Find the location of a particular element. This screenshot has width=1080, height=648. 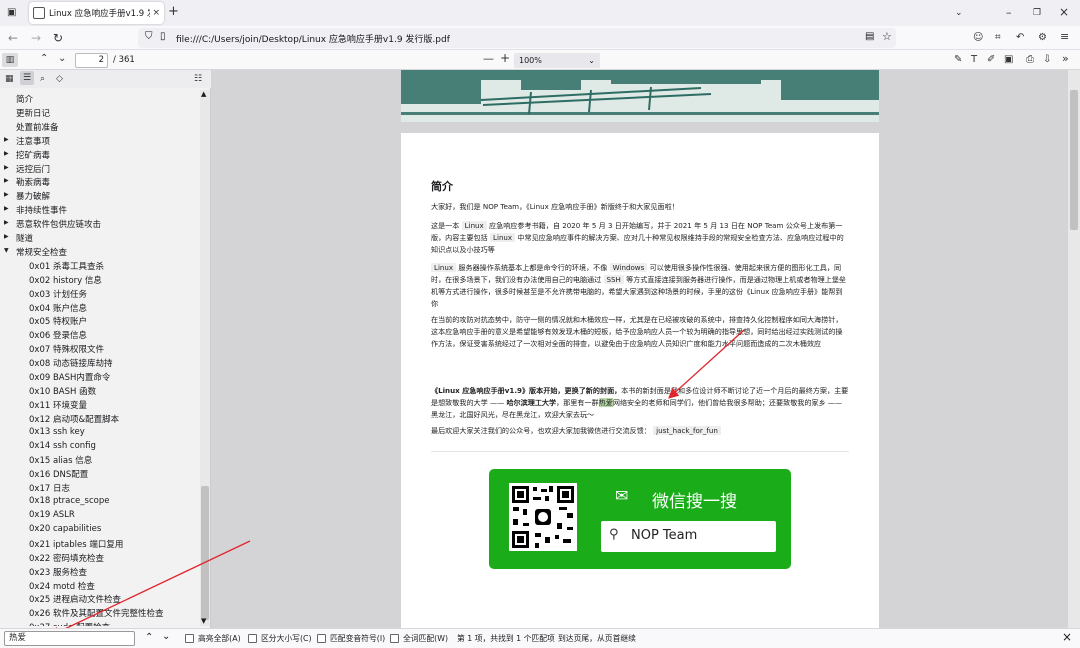

whole-words-checkbox is located at coordinates (394, 638).